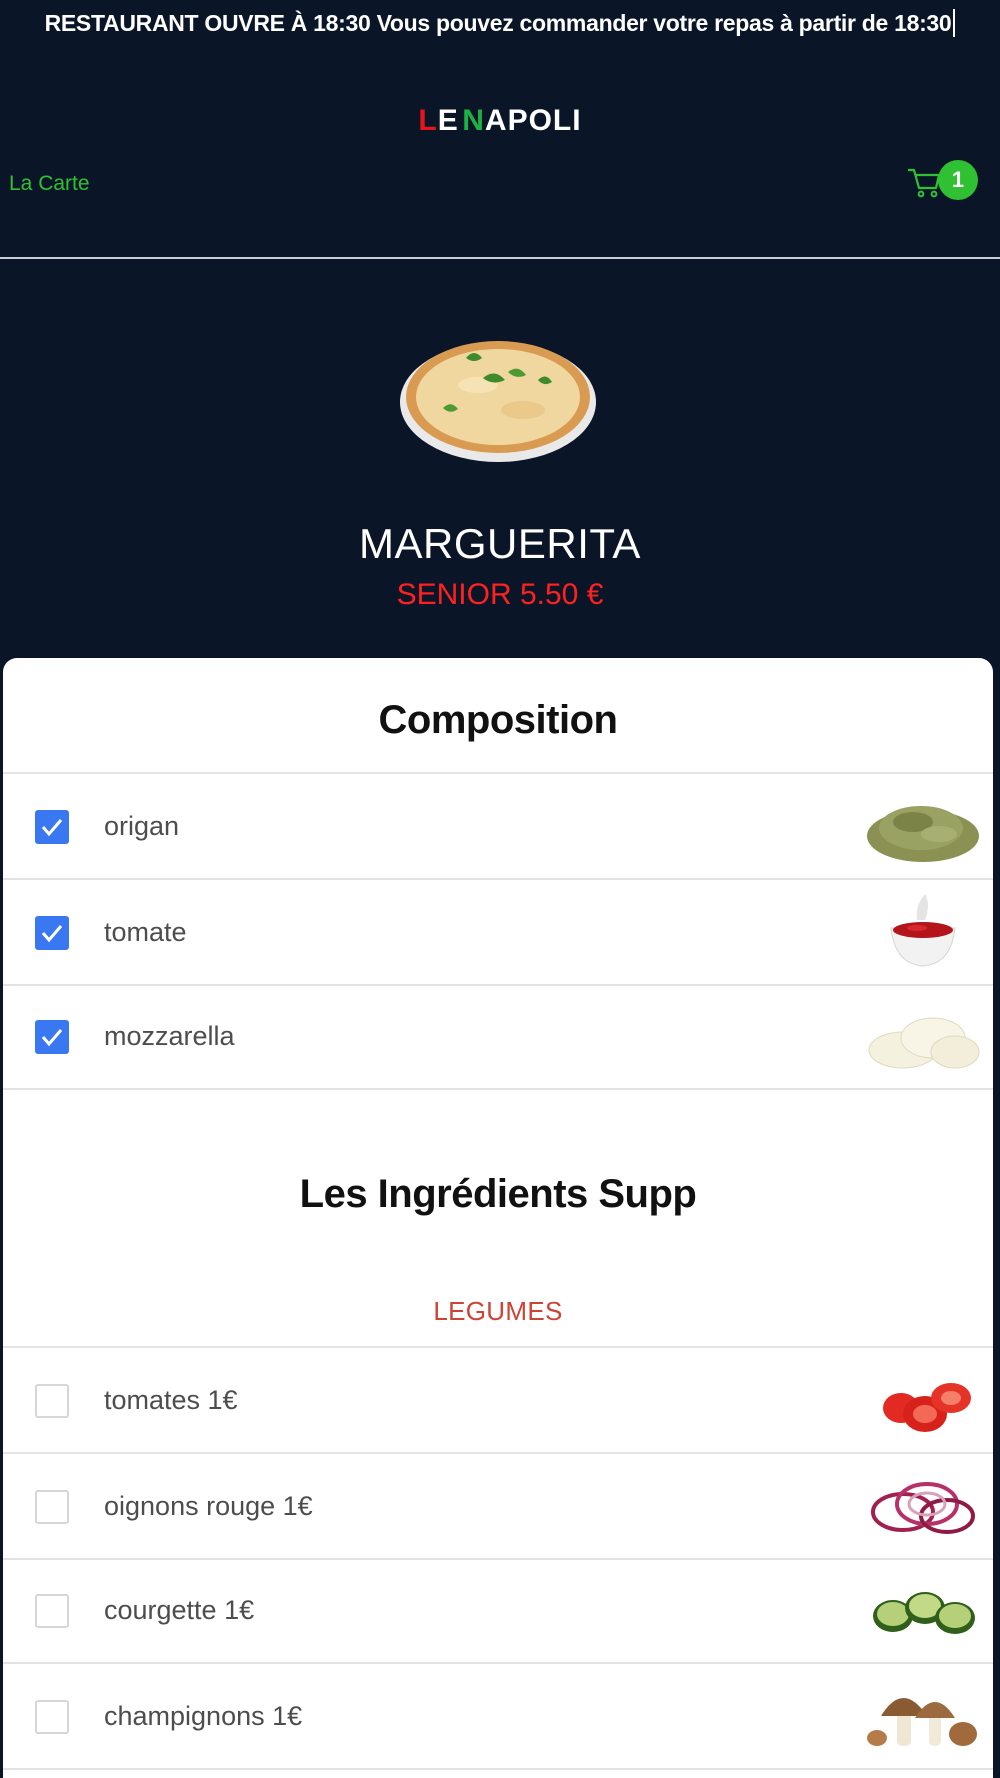 This screenshot has height=1778, width=1000. I want to click on ingredient-label: courgette 1€, so click(179, 1609).